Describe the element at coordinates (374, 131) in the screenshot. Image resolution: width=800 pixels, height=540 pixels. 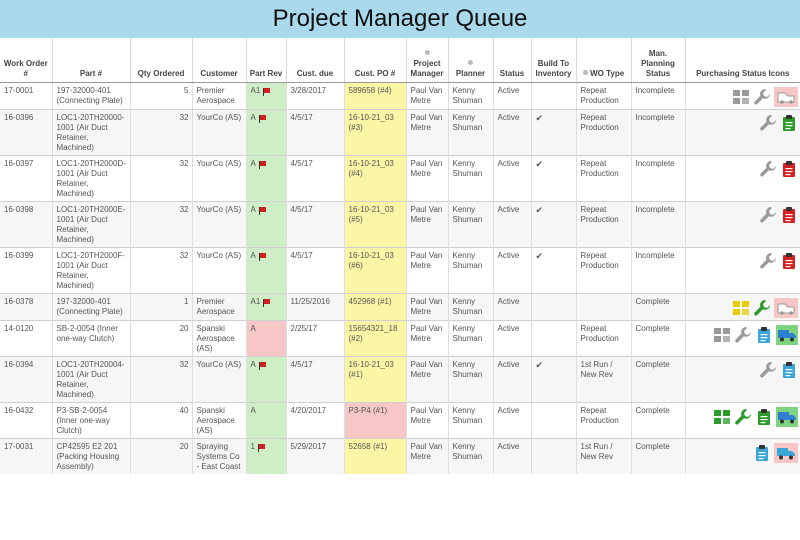
I see `cust-po-link: 16-10-21_03 (#3)` at that location.